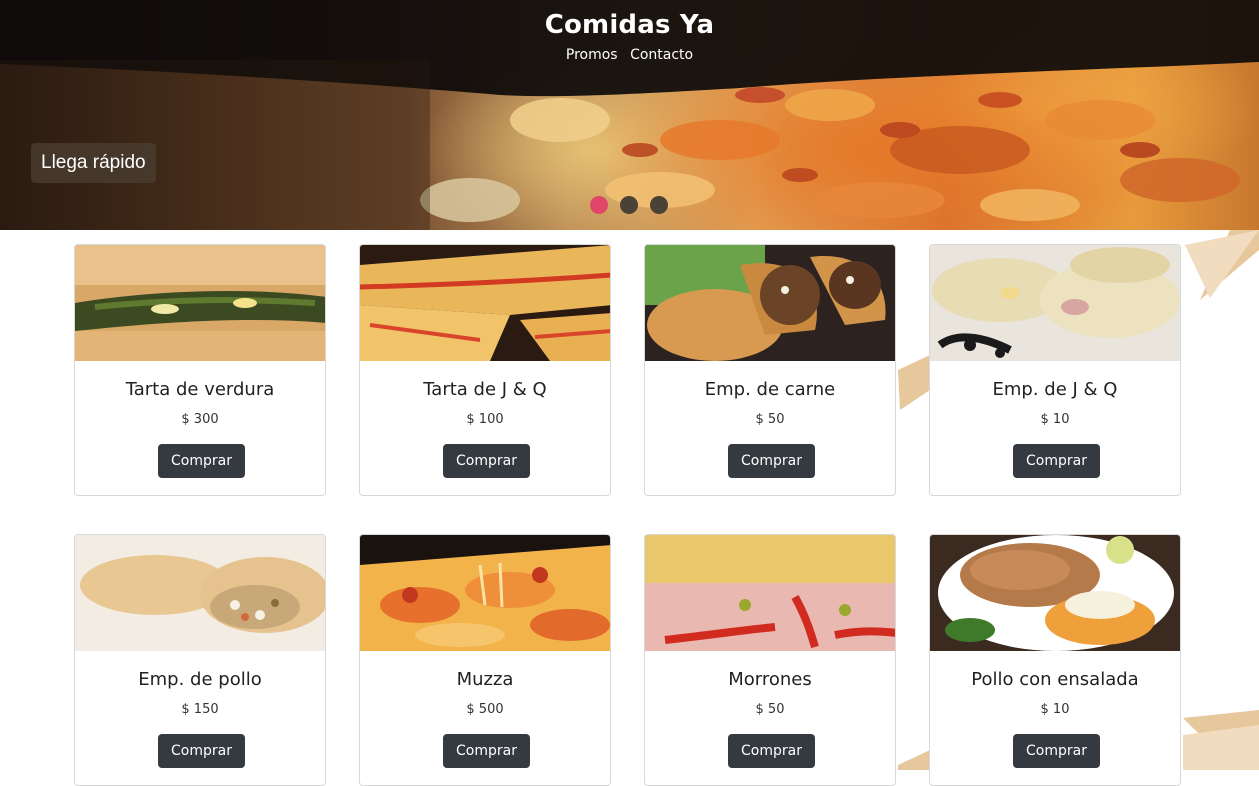 The width and height of the screenshot is (1259, 786). I want to click on product-card: Emp. de J & Q $ 10 Comprar, so click(1055, 370).